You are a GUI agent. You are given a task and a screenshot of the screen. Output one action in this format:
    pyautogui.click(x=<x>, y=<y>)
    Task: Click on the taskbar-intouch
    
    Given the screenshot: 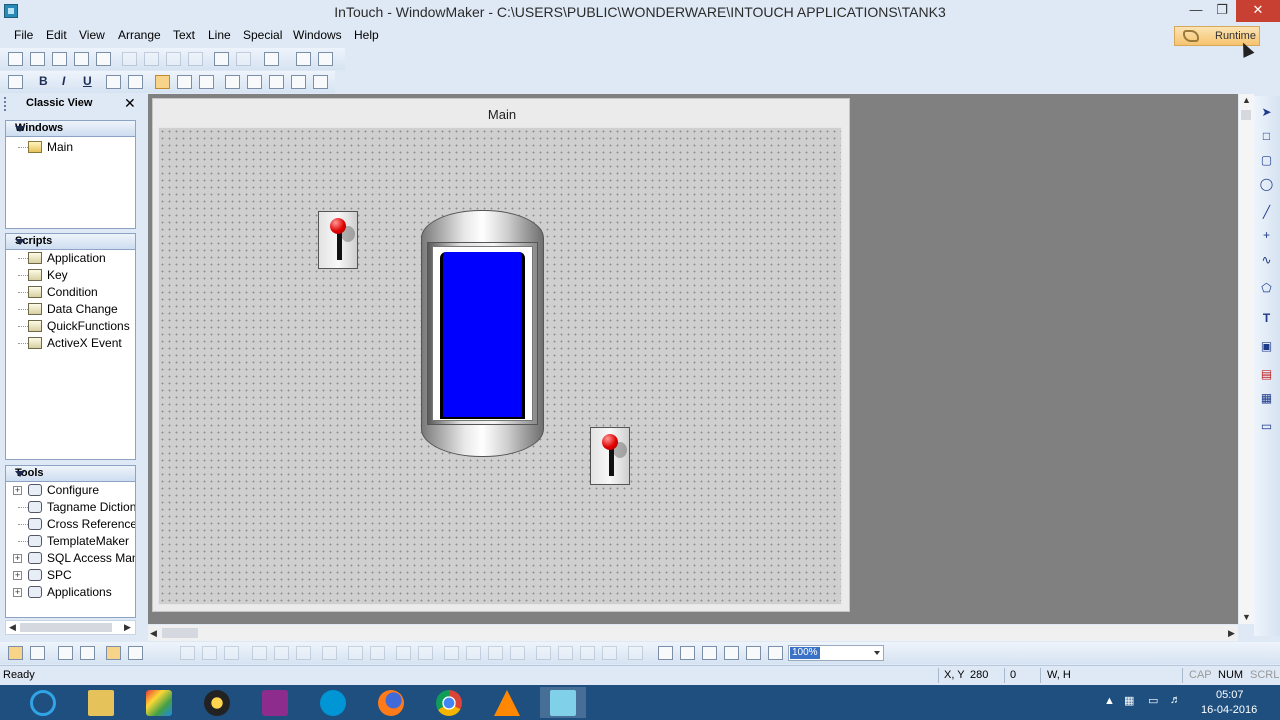 What is the action you would take?
    pyautogui.click(x=563, y=702)
    